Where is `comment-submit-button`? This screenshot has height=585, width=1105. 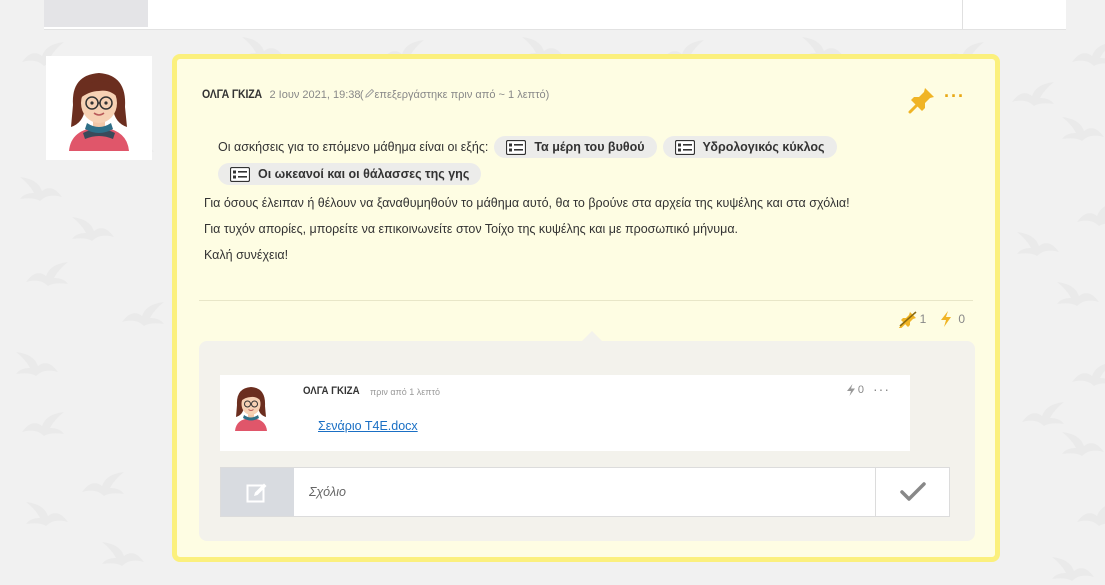
comment-submit-button is located at coordinates (912, 492).